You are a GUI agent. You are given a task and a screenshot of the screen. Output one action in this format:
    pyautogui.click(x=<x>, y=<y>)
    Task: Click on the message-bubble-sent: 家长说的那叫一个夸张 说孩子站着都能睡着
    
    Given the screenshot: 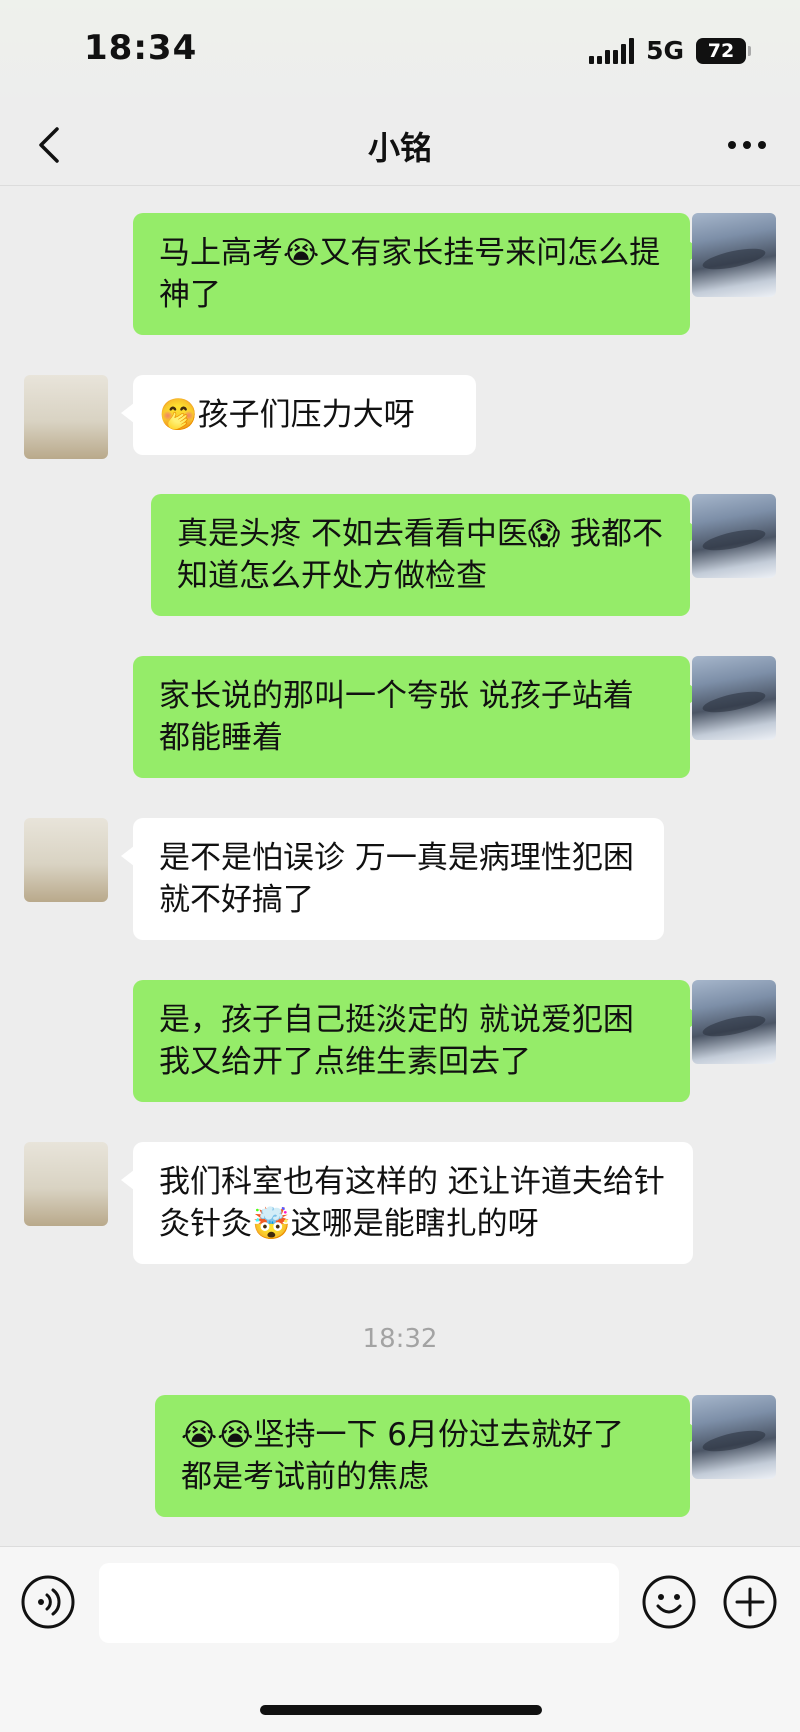 What is the action you would take?
    pyautogui.click(x=417, y=717)
    